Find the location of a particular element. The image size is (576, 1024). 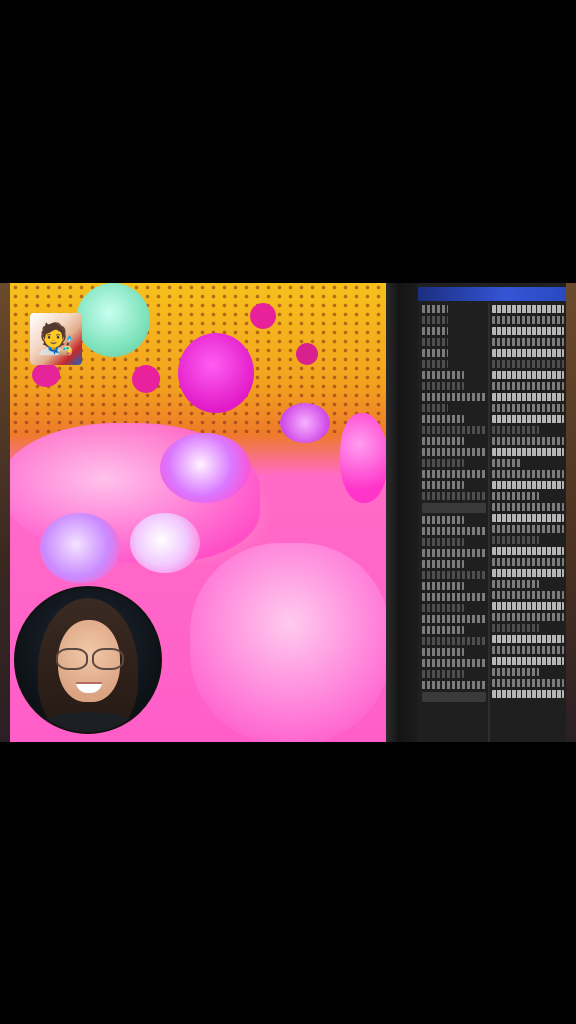

panel-left-column is located at coordinates (454, 505).